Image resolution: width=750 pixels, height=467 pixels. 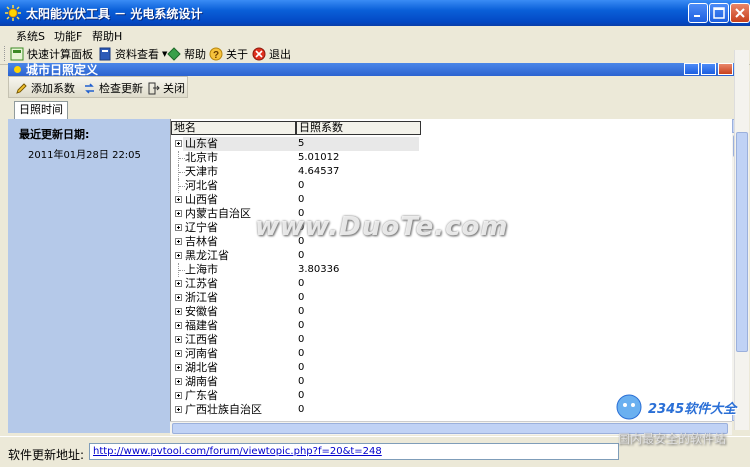 What do you see at coordinates (84, 155) in the screenshot?
I see `last-update-value: 2011年01月28日 22:05` at bounding box center [84, 155].